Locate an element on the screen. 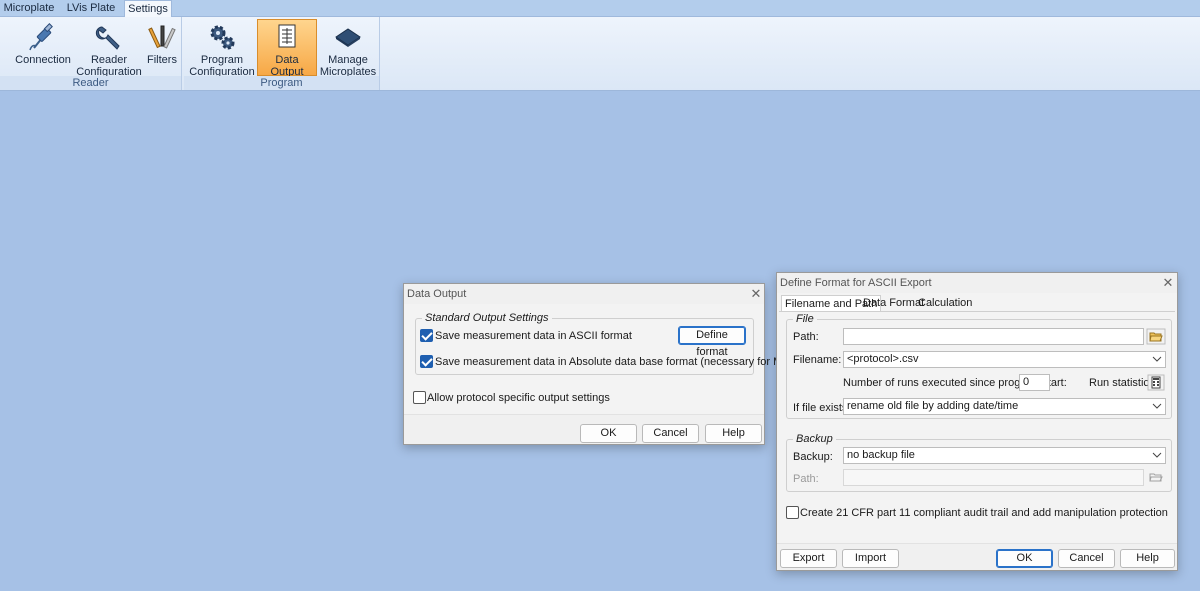 Image resolution: width=1200 pixels, height=591 pixels. tab-calculation: Calculation is located at coordinates (945, 303).